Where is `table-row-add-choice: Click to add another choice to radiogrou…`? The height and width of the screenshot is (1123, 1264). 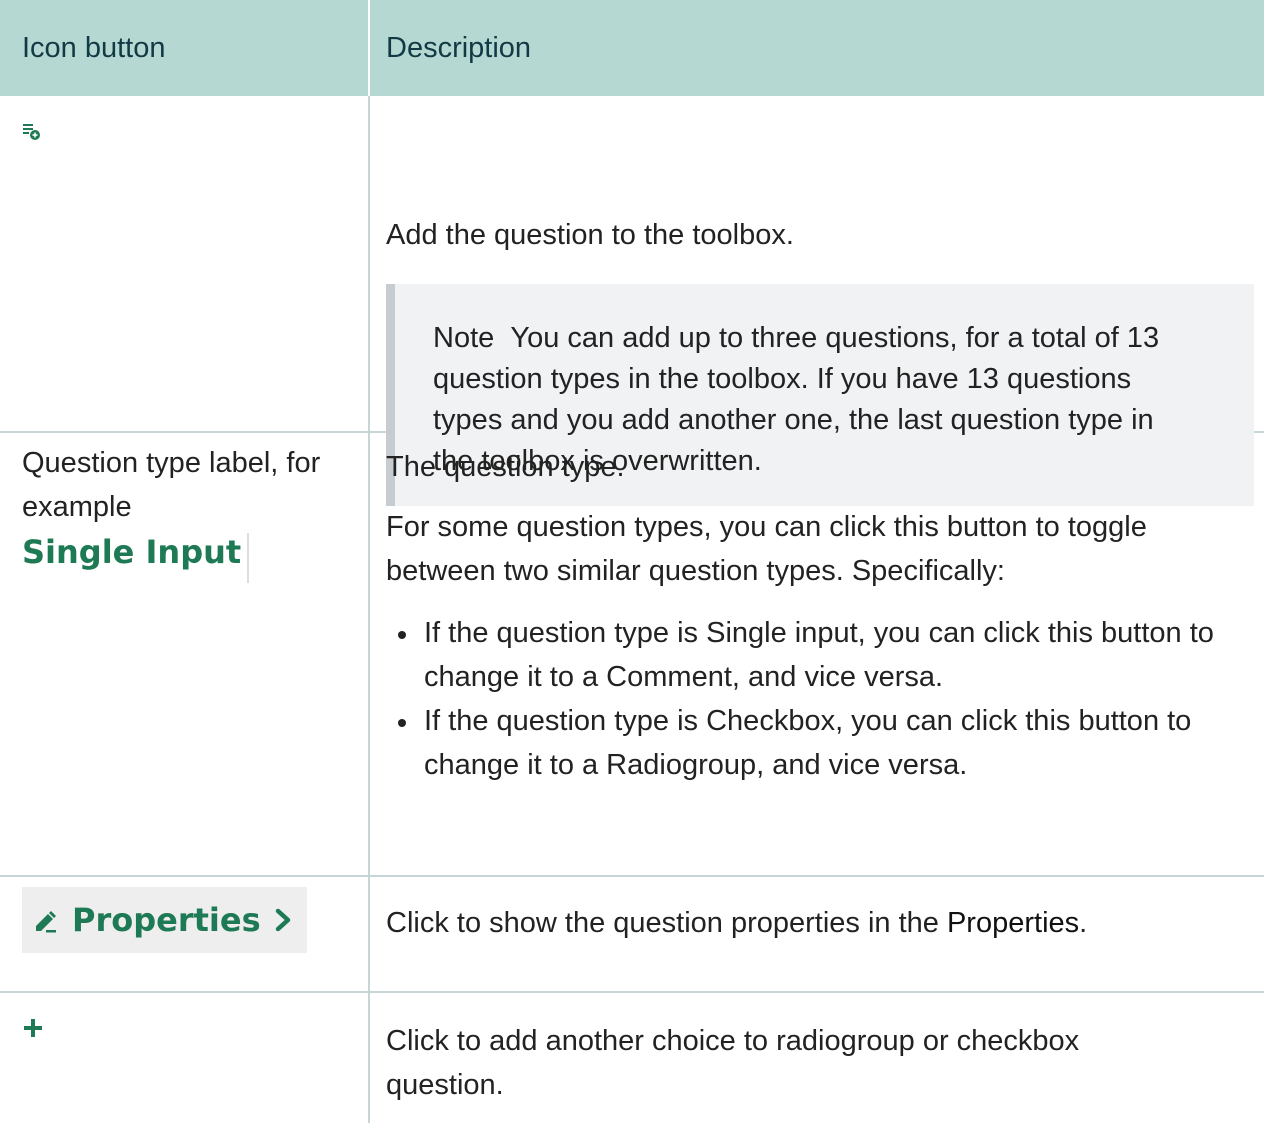 table-row-add-choice: Click to add another choice to radiogrou… is located at coordinates (632, 1058).